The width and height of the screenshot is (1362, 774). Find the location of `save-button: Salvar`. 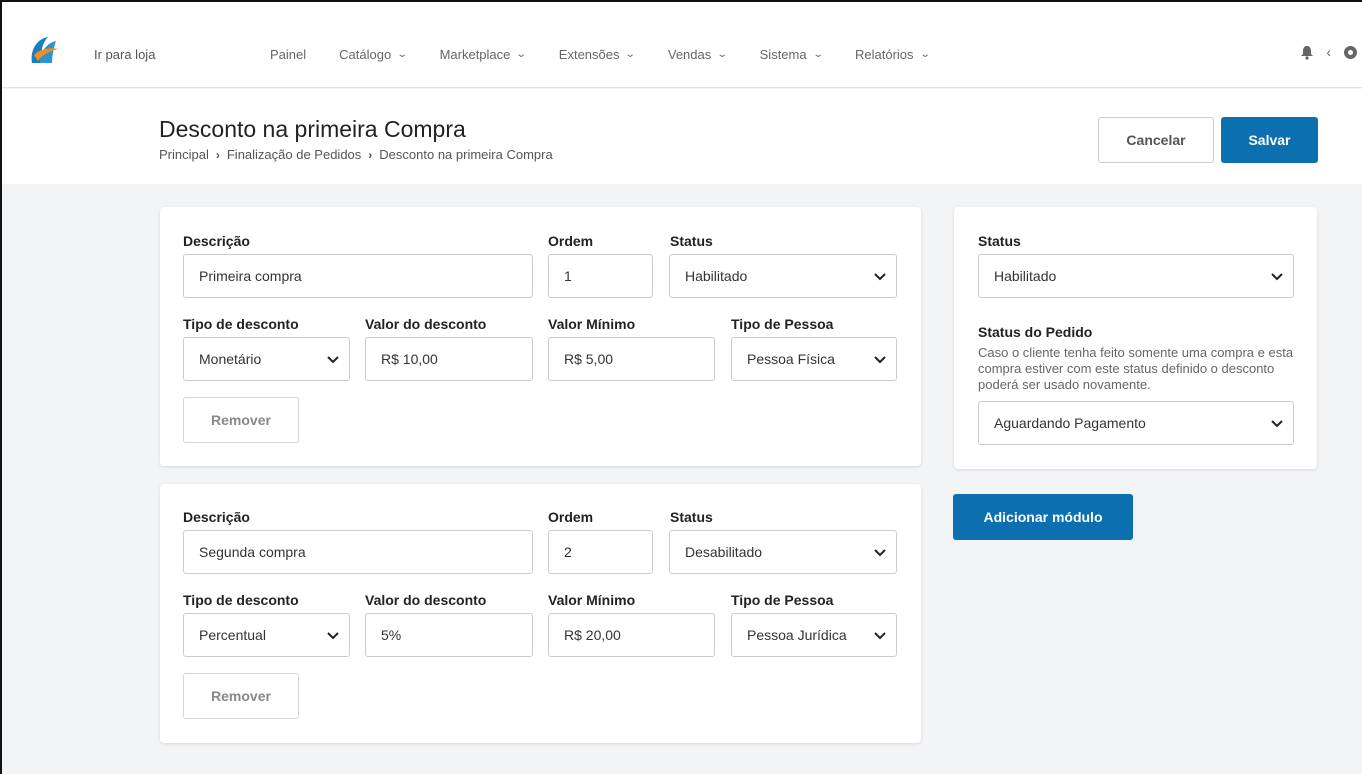

save-button: Salvar is located at coordinates (1269, 140).